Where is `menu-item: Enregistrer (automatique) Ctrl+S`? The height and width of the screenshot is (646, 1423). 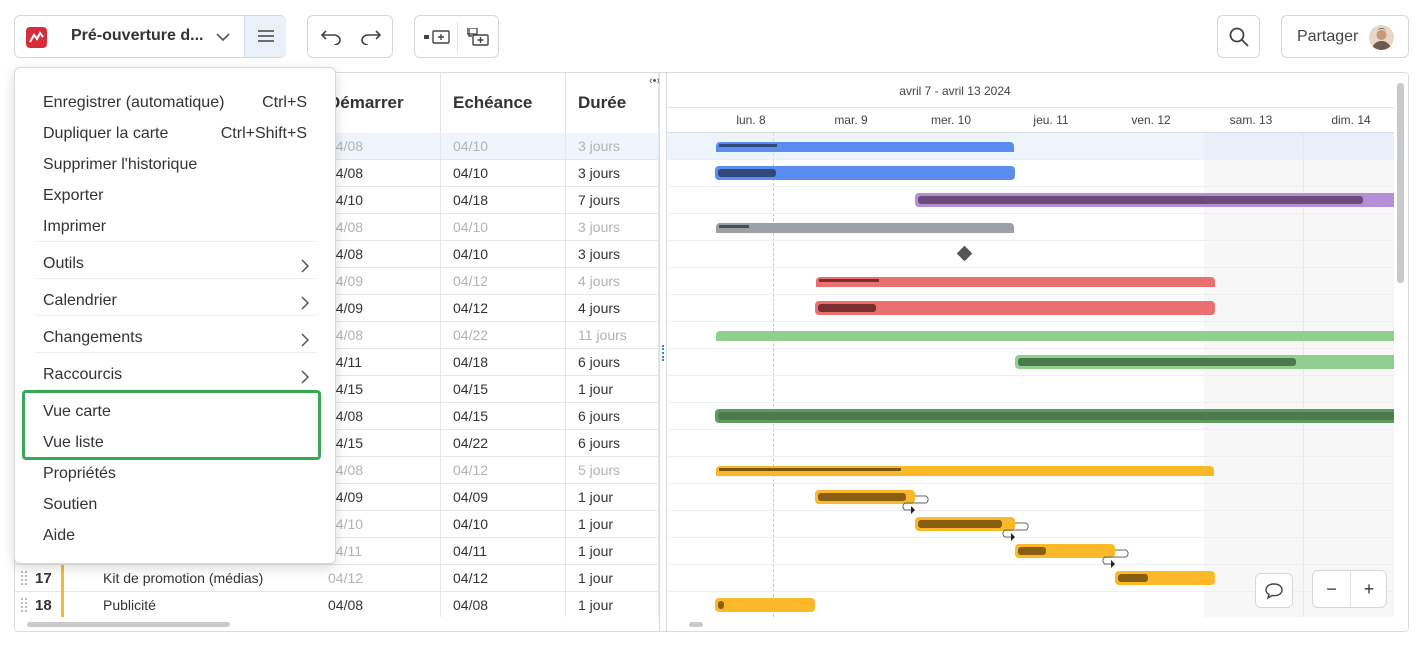
menu-item: Enregistrer (automatique) Ctrl+S is located at coordinates (175, 104).